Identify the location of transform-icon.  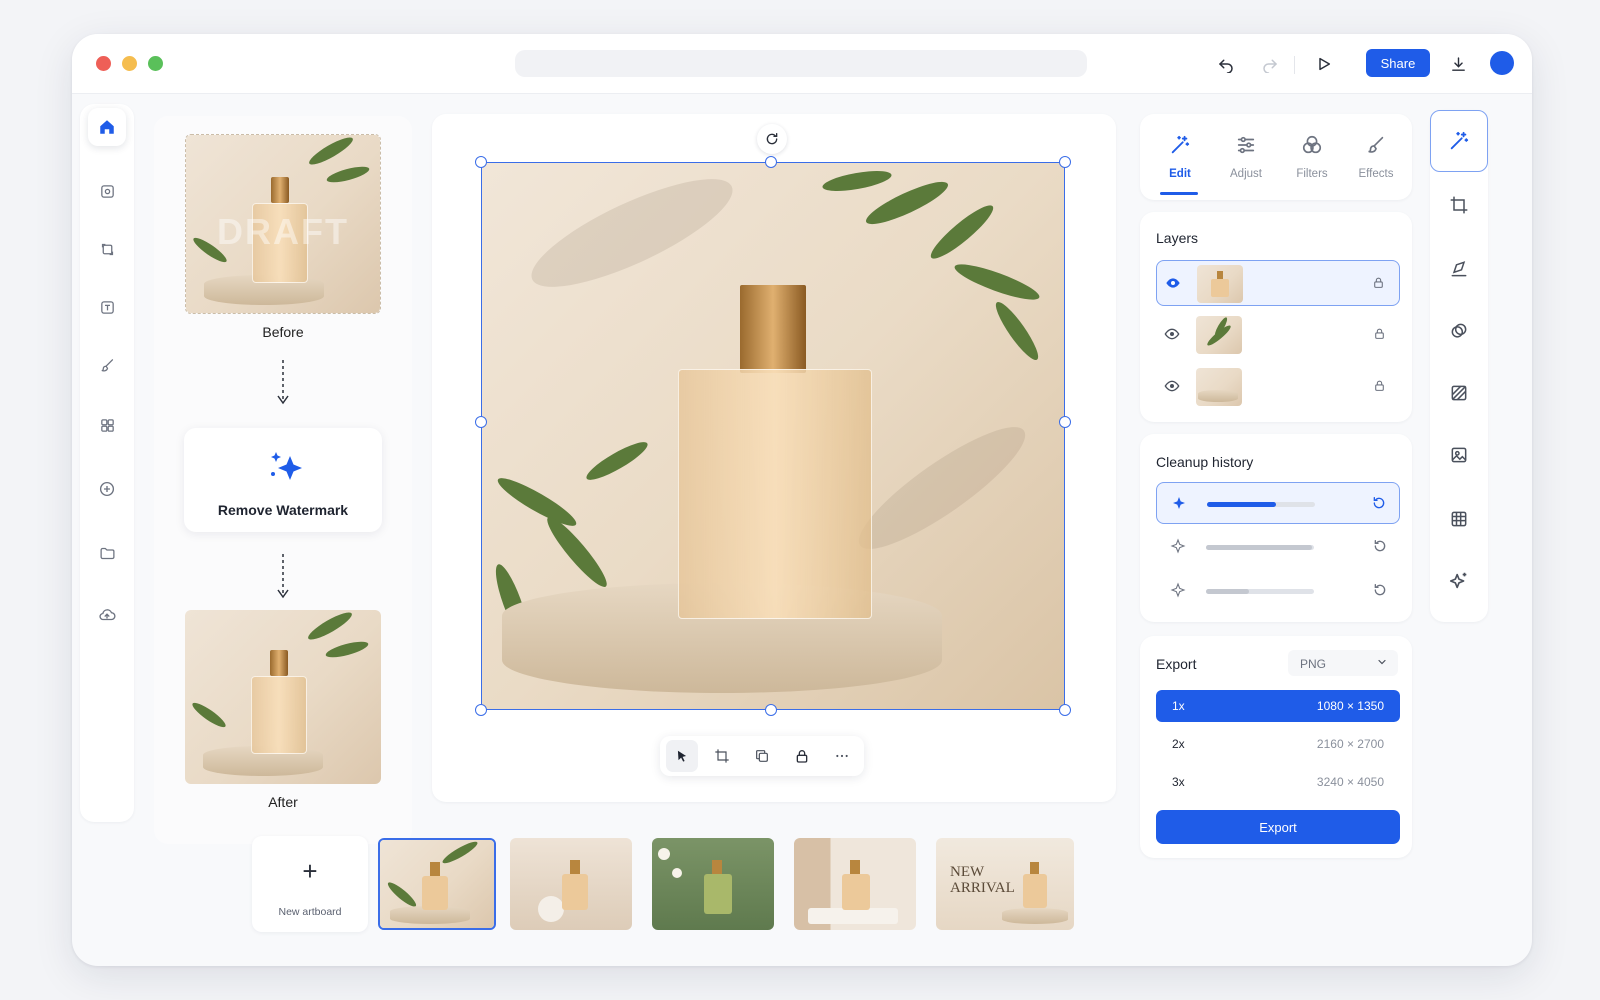
(107, 249).